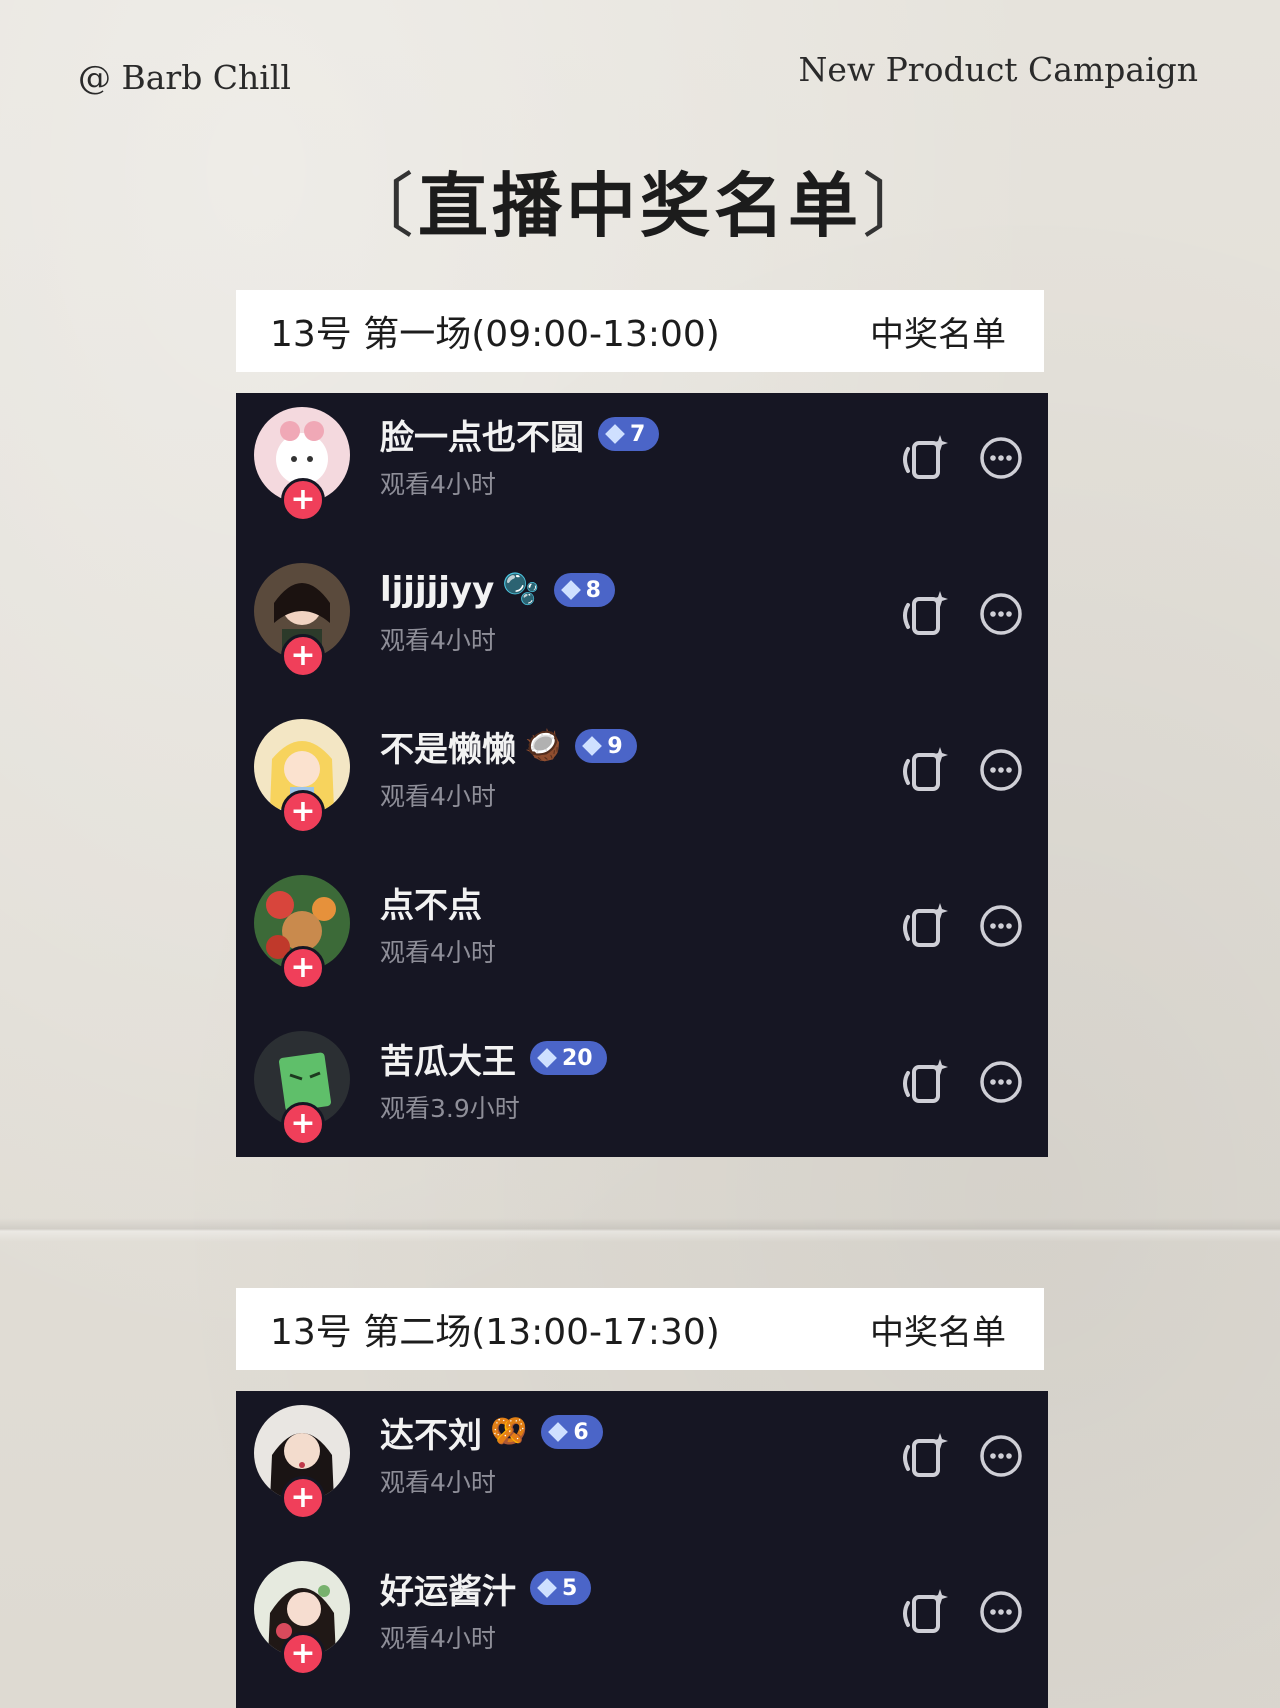  I want to click on user-name: 不是懒懒, so click(448, 749).